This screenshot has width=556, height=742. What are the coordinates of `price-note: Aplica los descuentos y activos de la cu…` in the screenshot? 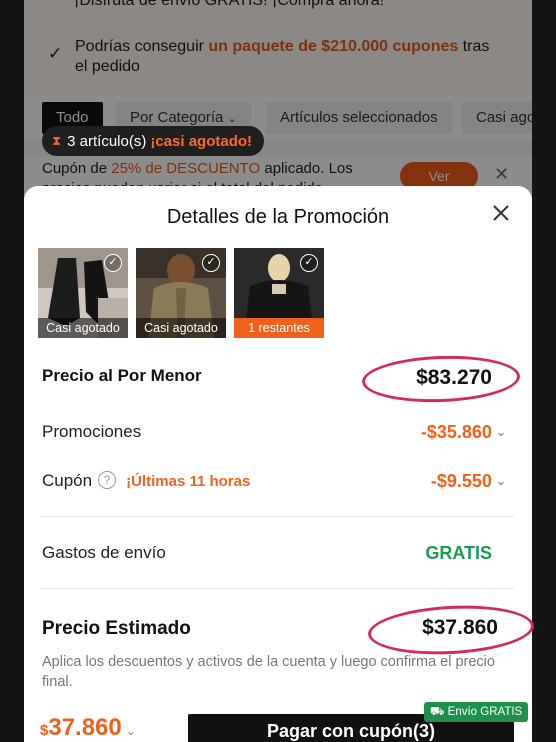 It's located at (268, 672).